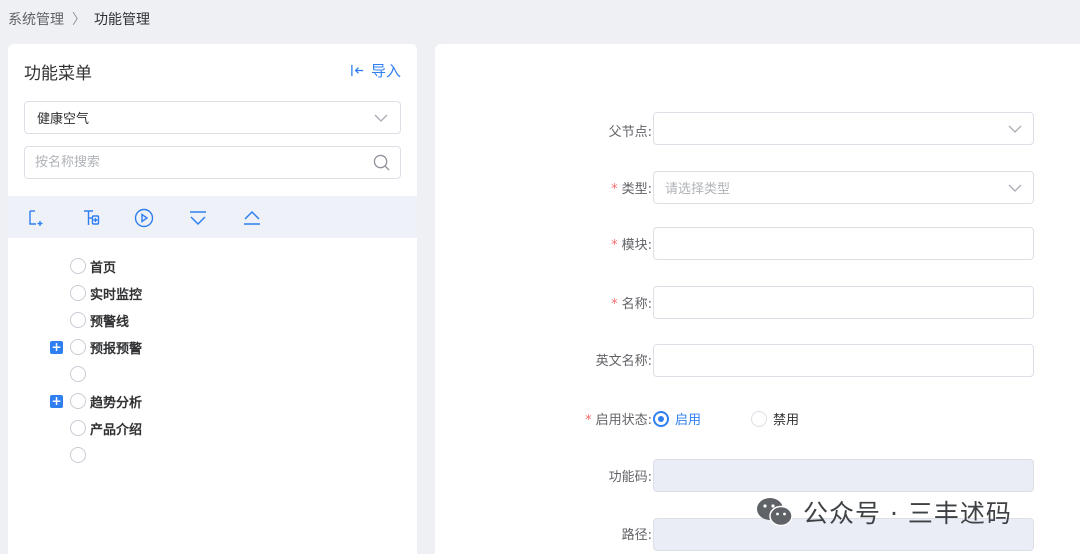  Describe the element at coordinates (735, 418) in the screenshot. I see `status-radio-group: 启用 禁用` at that location.